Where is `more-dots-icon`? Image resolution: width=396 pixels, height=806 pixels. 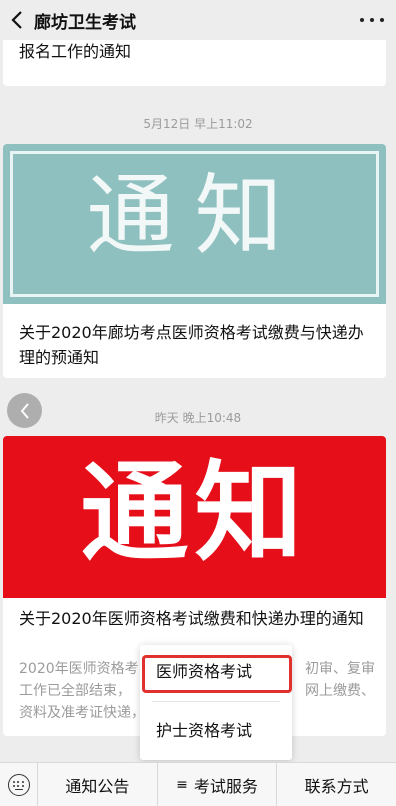
more-dots-icon is located at coordinates (372, 20).